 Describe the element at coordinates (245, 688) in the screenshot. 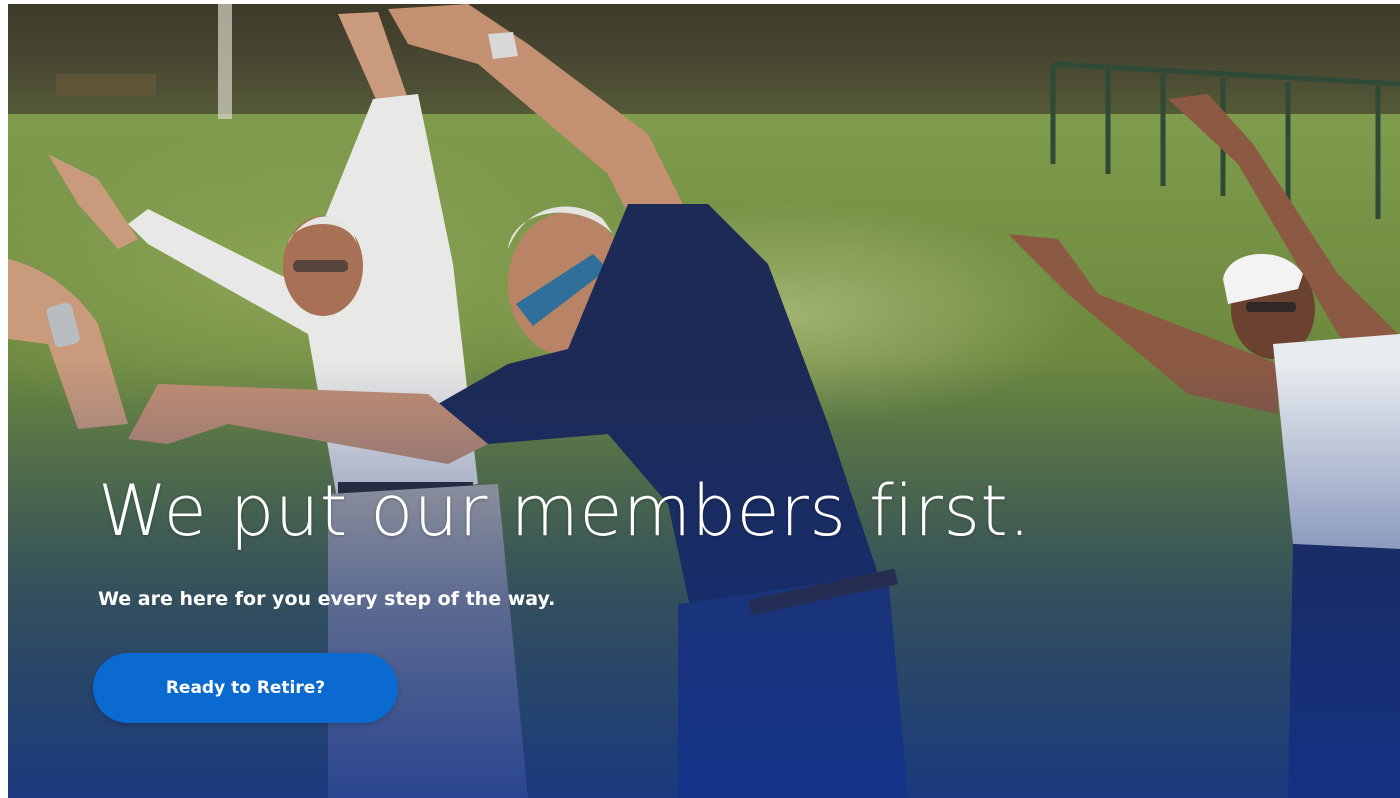

I see `ready-to-retire-button: Ready to Retire?` at that location.